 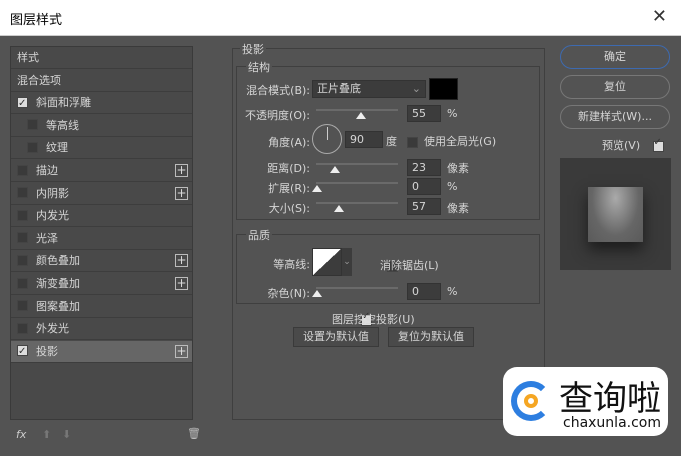 What do you see at coordinates (288, 293) in the screenshot?
I see `noise-label: 杂色(N):` at bounding box center [288, 293].